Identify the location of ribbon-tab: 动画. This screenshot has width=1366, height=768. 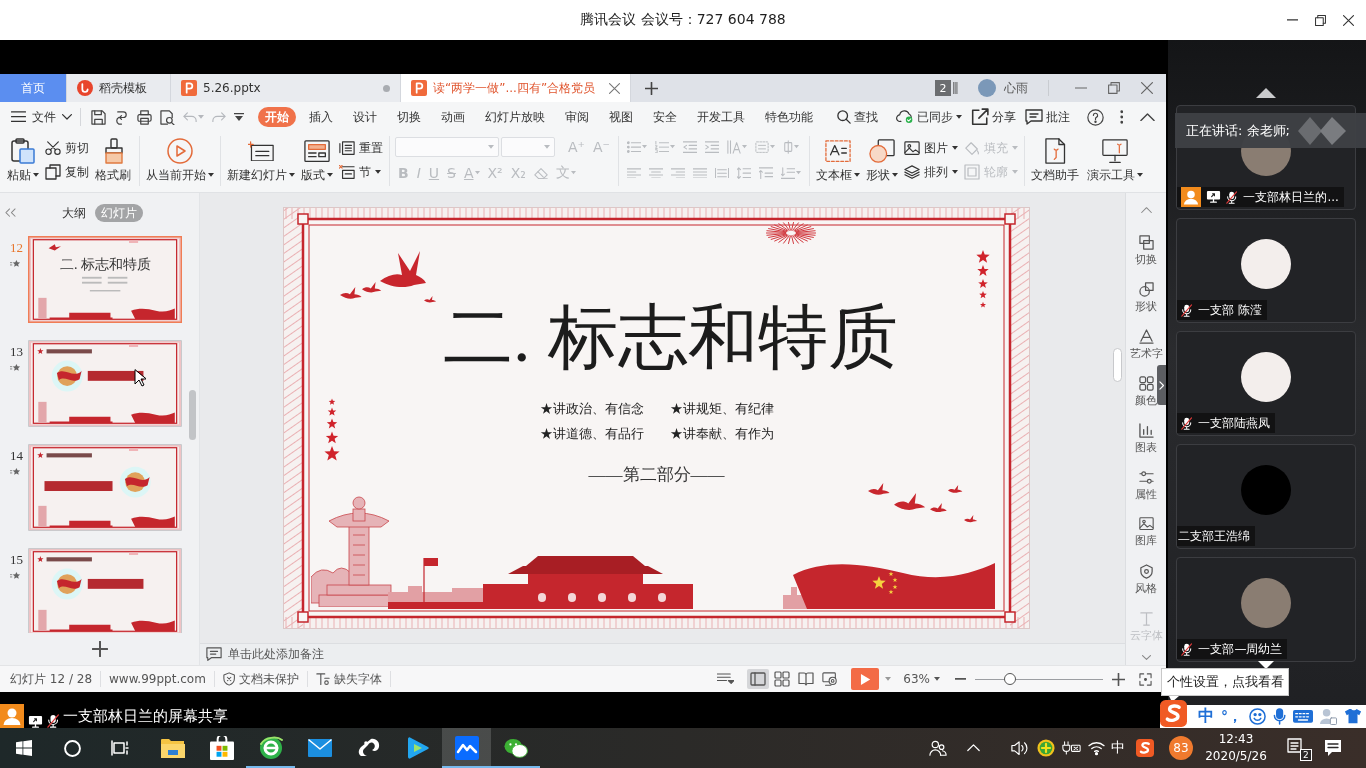
(453, 117).